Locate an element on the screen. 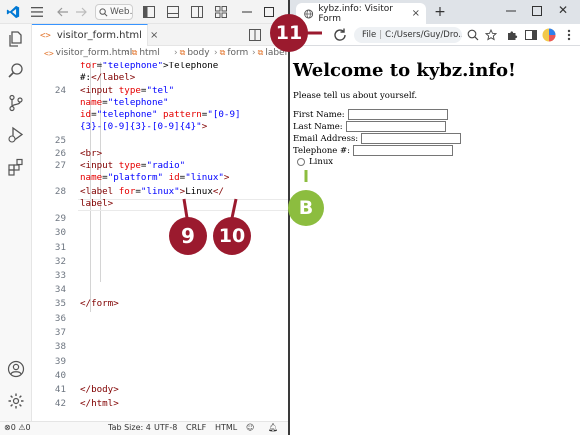  extensions-puzzle-icon is located at coordinates (512, 35).